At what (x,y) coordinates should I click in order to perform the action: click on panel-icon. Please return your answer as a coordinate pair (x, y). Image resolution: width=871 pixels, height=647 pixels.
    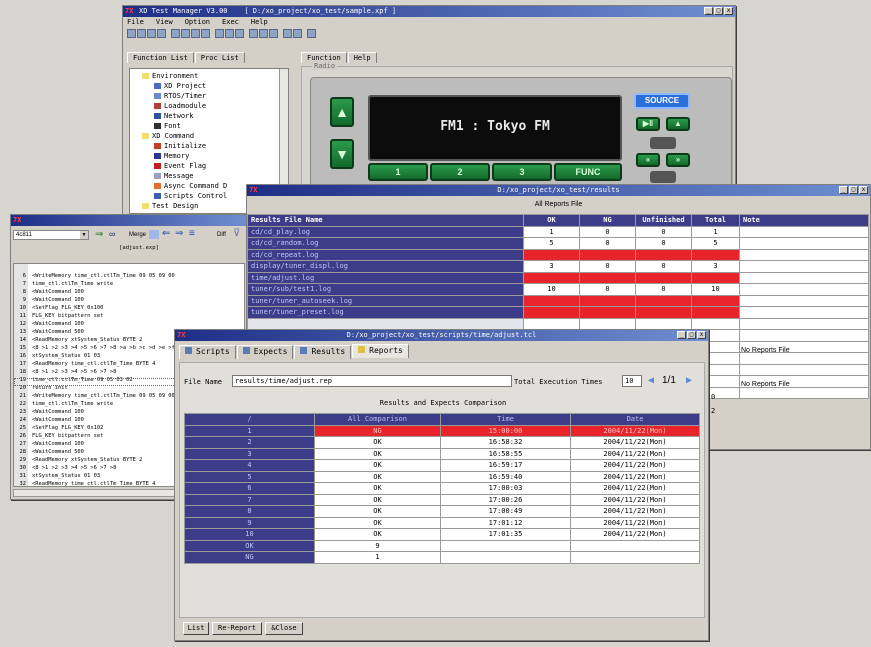
    Looking at the image, I should click on (287, 33).